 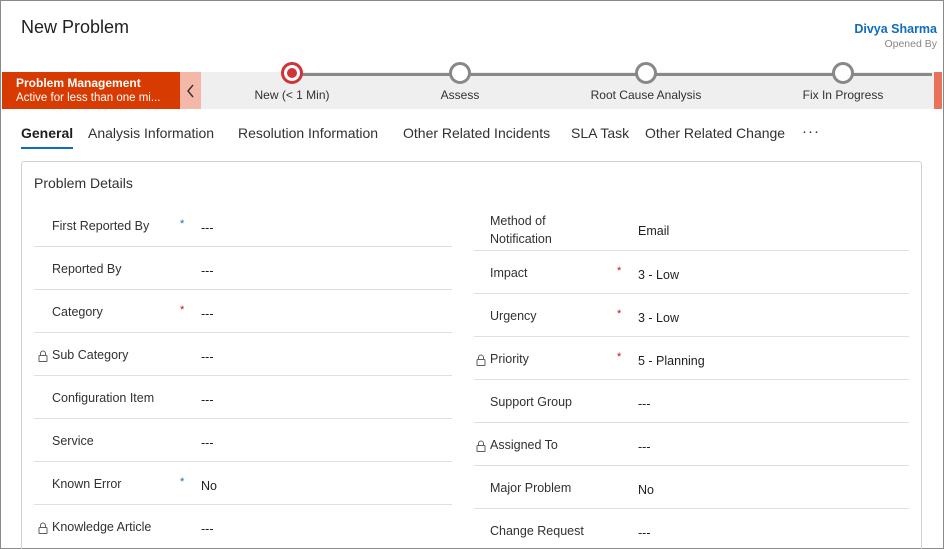 I want to click on field-row-sub-category: Sub Category ---, so click(x=243, y=354).